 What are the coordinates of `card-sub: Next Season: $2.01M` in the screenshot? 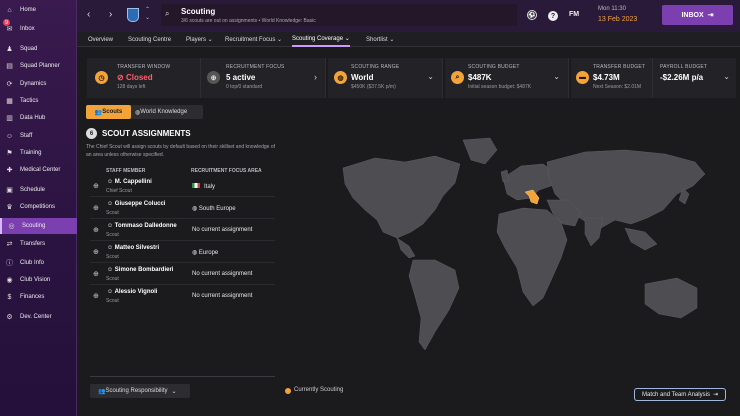 It's located at (617, 87).